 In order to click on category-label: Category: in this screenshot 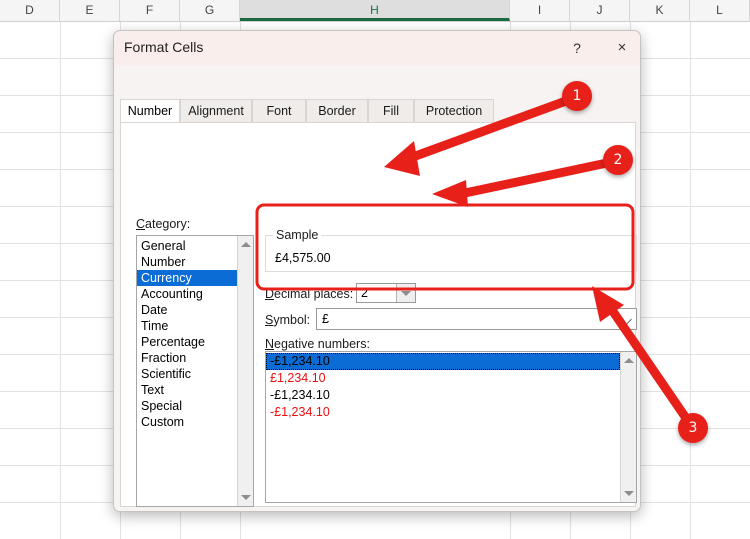, I will do `click(163, 224)`.